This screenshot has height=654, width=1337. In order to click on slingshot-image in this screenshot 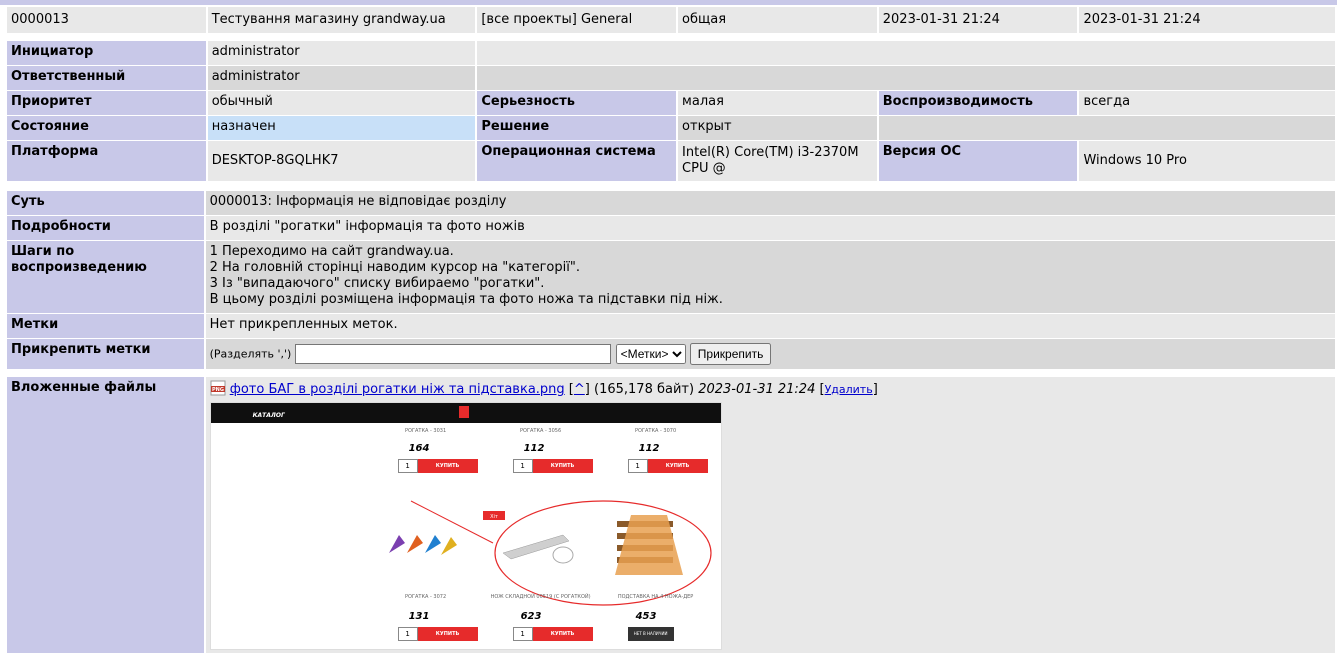, I will do `click(422, 545)`.